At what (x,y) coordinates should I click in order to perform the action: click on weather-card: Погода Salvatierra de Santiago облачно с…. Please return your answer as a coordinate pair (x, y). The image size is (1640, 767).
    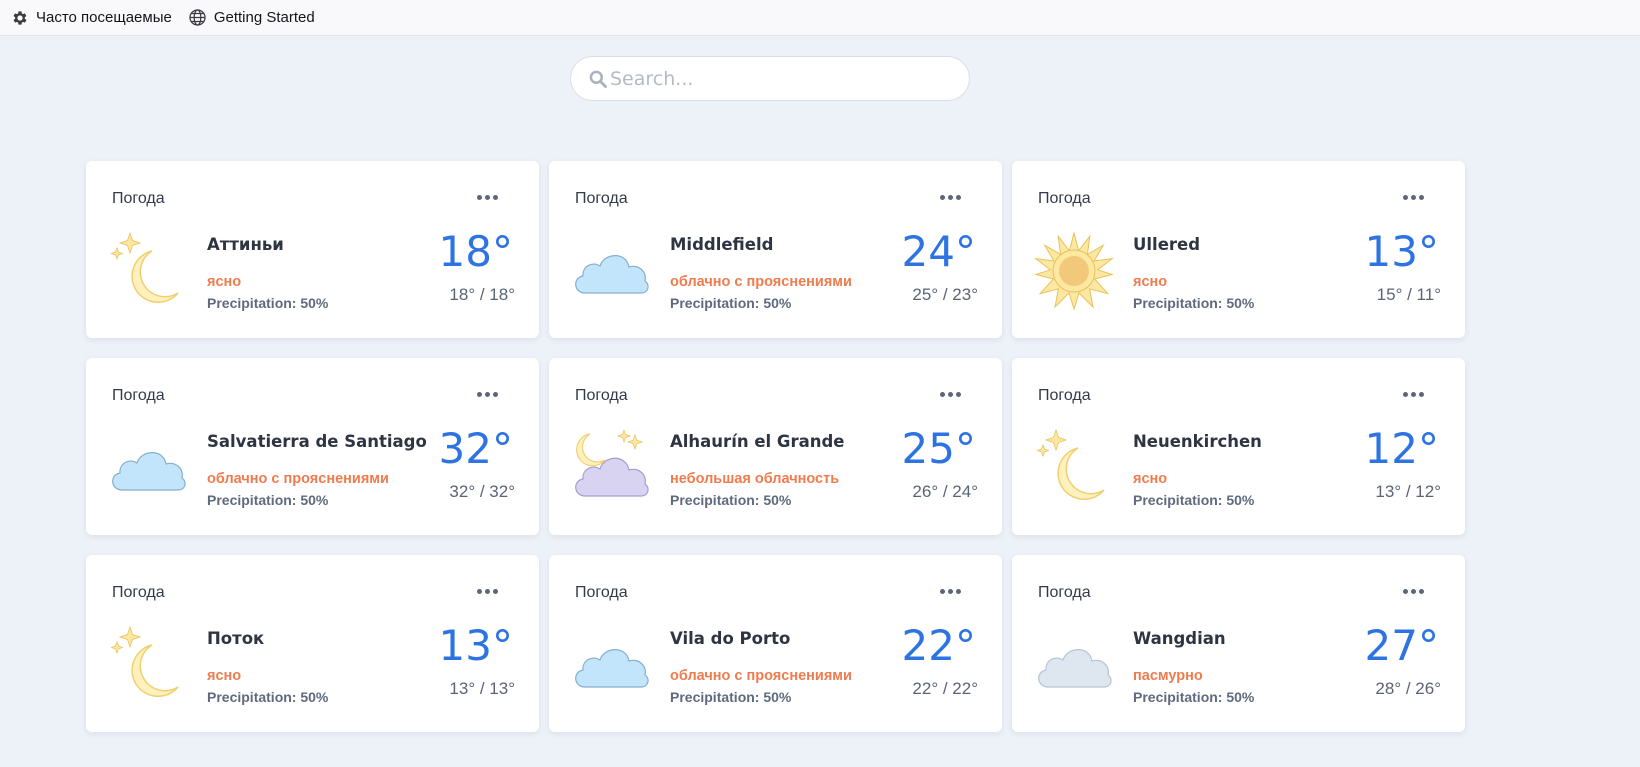
    Looking at the image, I should click on (312, 446).